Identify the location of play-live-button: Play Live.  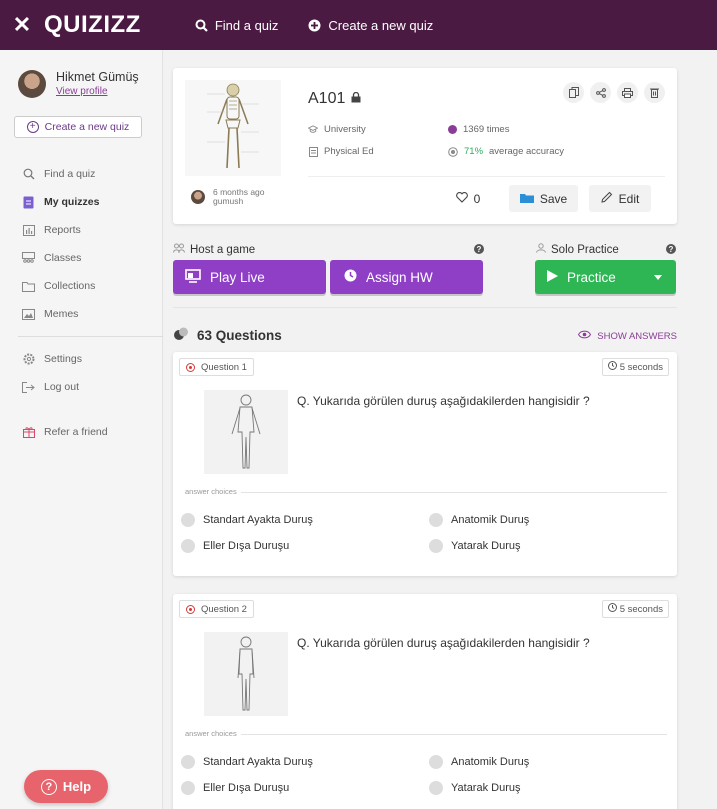
(249, 277).